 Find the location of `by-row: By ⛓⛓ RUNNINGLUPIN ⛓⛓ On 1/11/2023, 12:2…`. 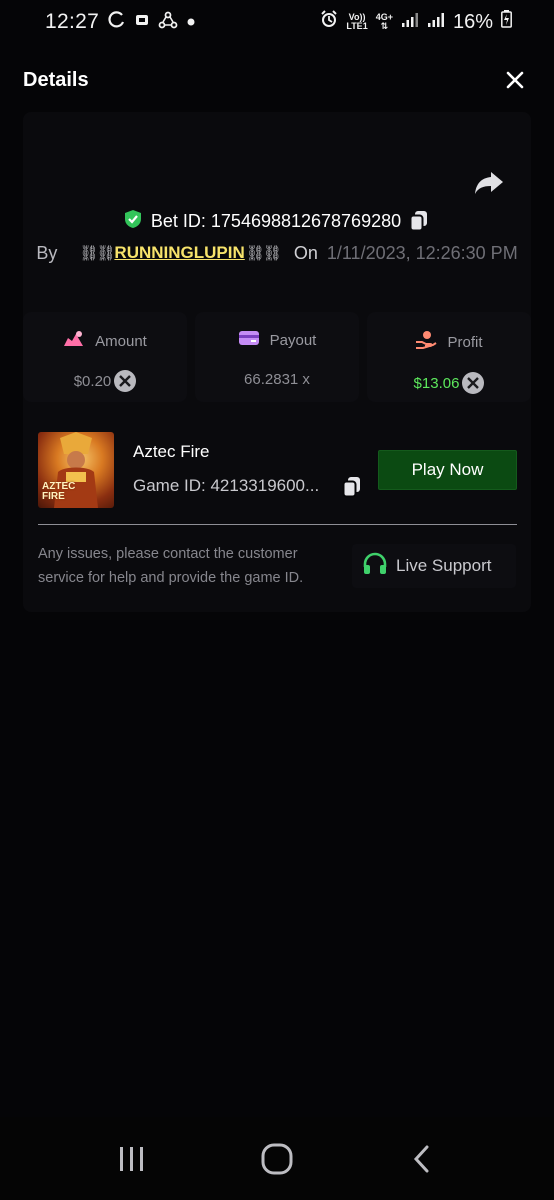

by-row: By ⛓⛓ RUNNINGLUPIN ⛓⛓ On 1/11/2023, 12:2… is located at coordinates (277, 253).